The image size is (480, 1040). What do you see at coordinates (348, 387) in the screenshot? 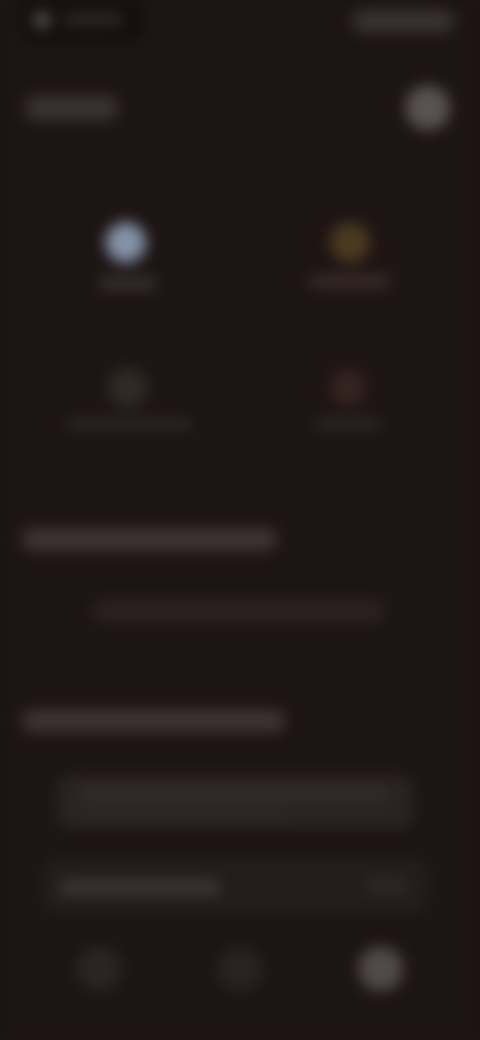
I see `tile-4-icon` at bounding box center [348, 387].